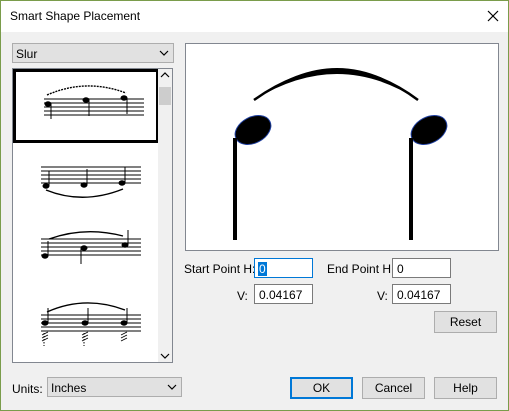 The width and height of the screenshot is (509, 411). What do you see at coordinates (165, 75) in the screenshot?
I see `chevron-up-icon` at bounding box center [165, 75].